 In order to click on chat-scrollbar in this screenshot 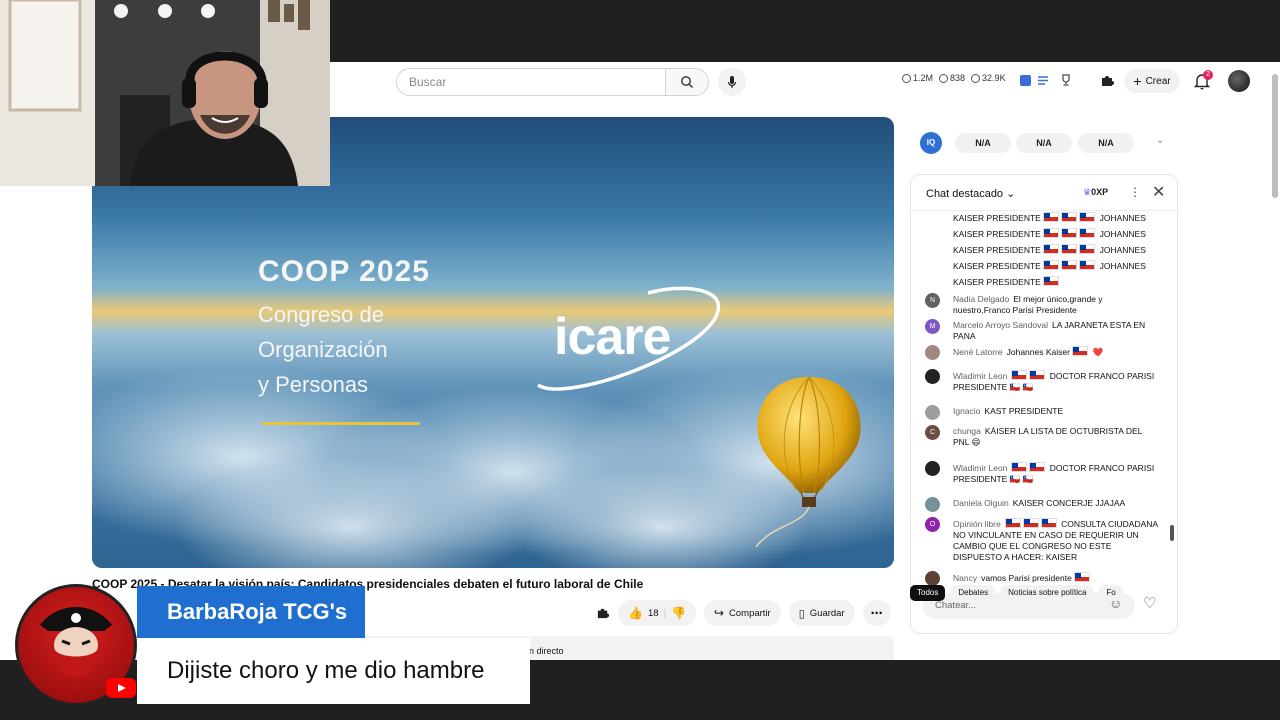, I will do `click(1172, 533)`.